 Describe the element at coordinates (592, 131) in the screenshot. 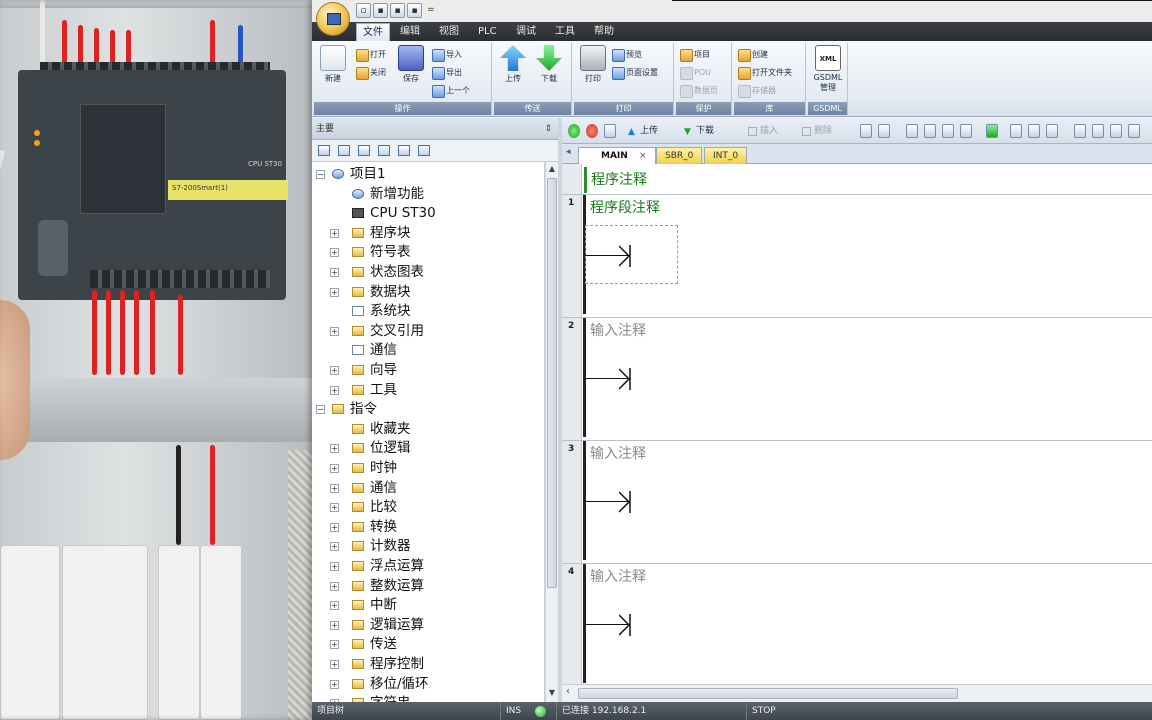

I see `stop-icon` at that location.